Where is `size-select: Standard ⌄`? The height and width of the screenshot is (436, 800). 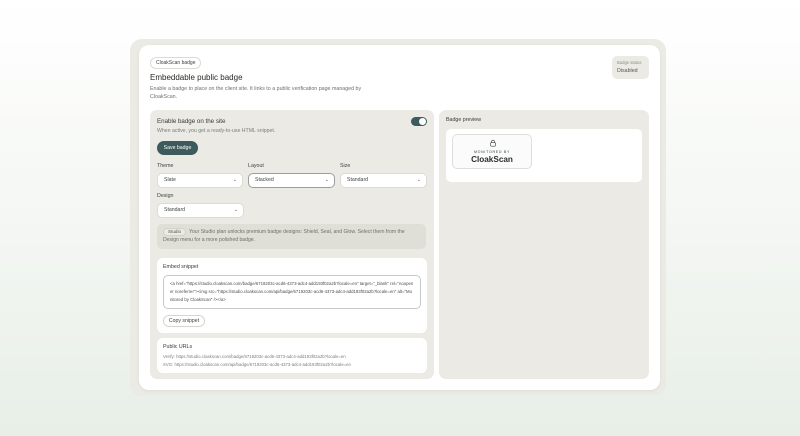 size-select: Standard ⌄ is located at coordinates (383, 180).